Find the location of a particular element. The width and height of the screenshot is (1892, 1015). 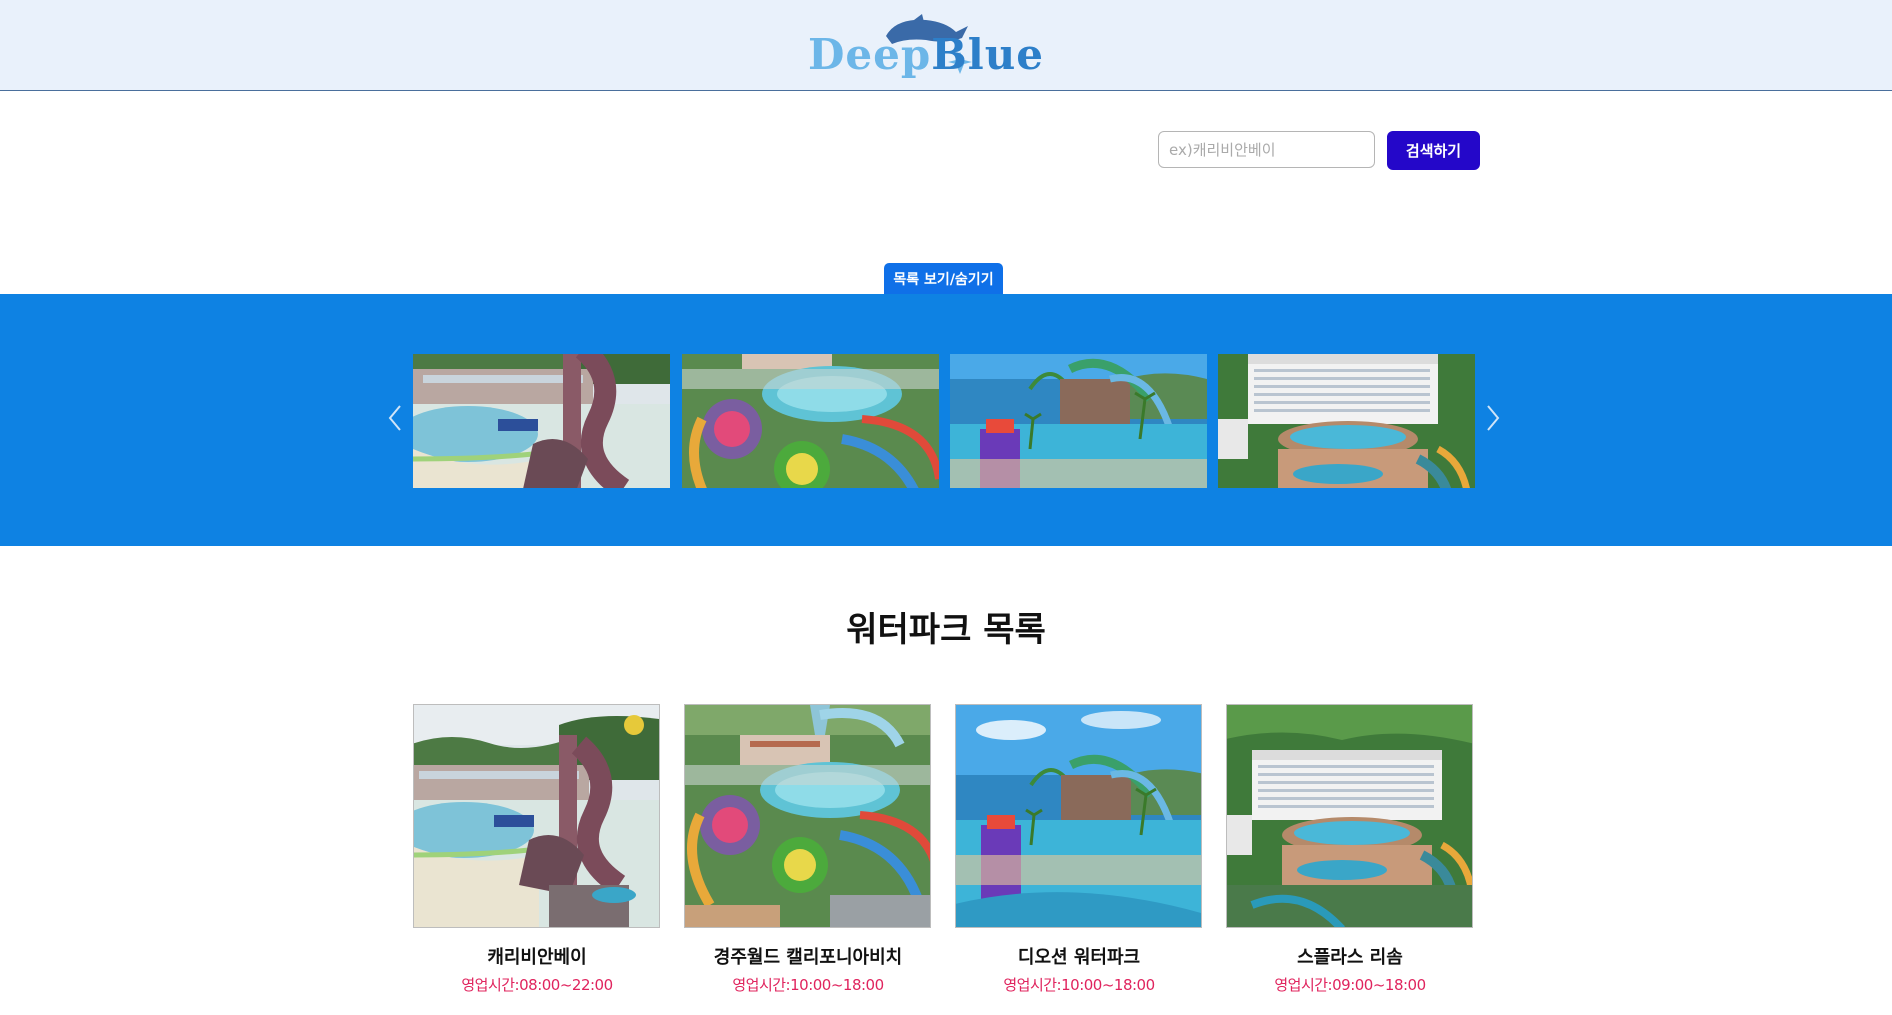

section-title: 워터파크 목록 is located at coordinates (946, 630).